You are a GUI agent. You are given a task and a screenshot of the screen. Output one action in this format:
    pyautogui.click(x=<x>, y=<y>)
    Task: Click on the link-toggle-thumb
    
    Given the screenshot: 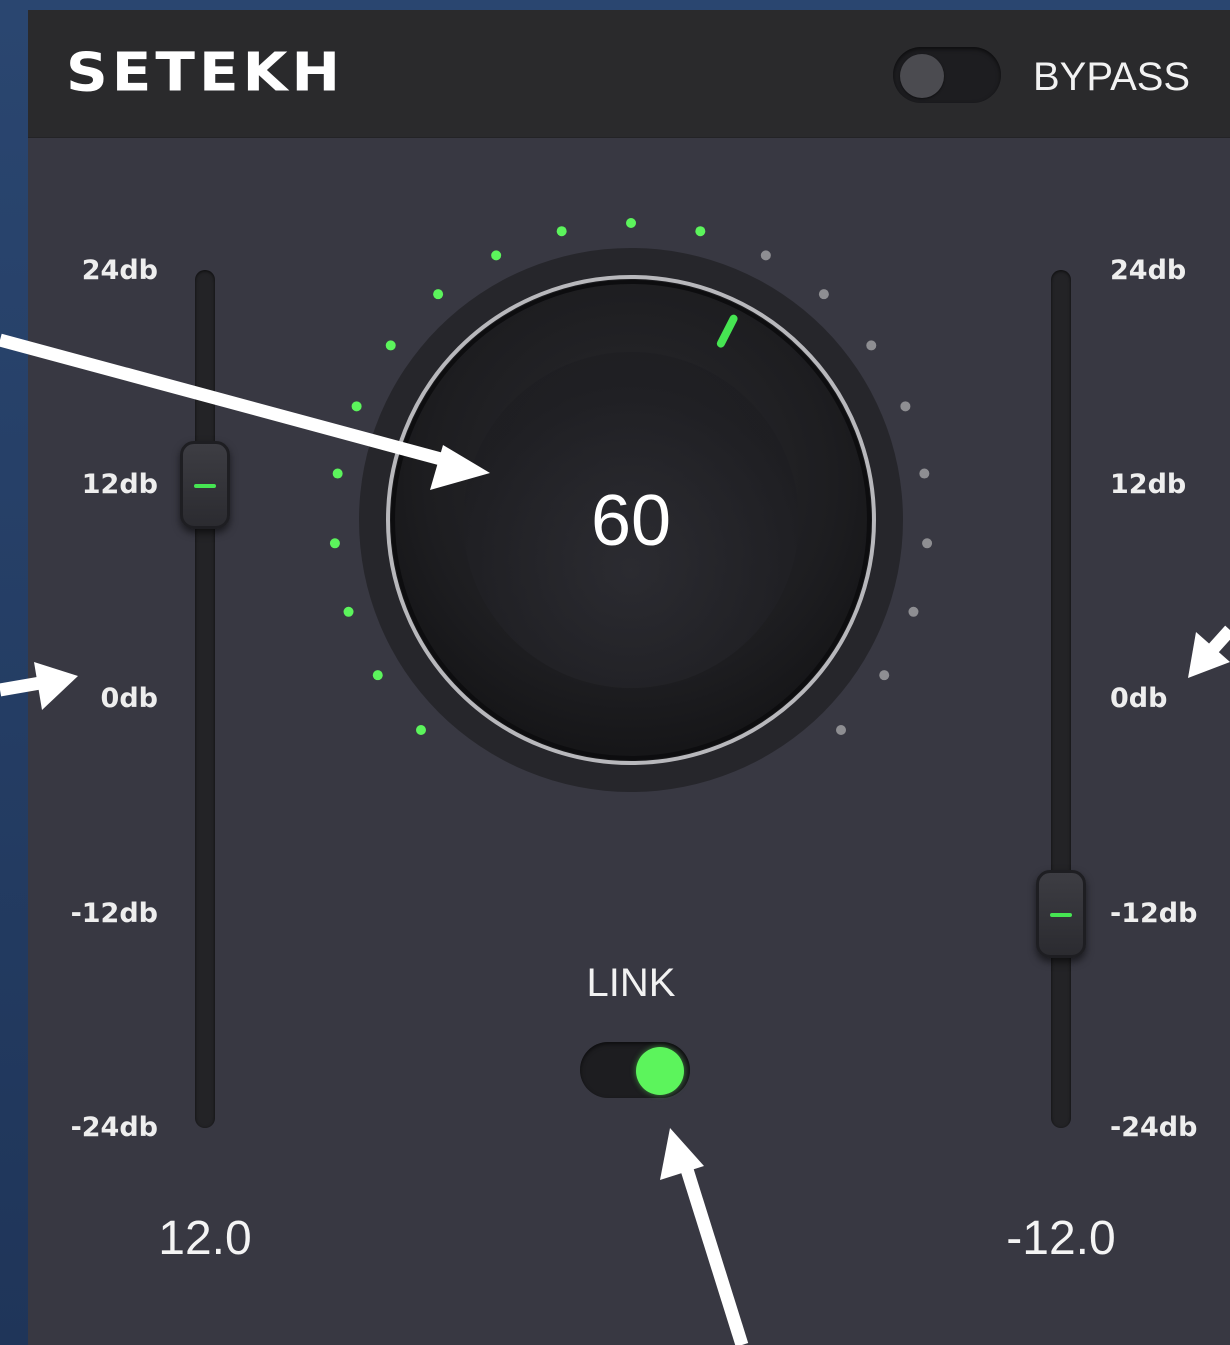 What is the action you would take?
    pyautogui.click(x=660, y=1071)
    